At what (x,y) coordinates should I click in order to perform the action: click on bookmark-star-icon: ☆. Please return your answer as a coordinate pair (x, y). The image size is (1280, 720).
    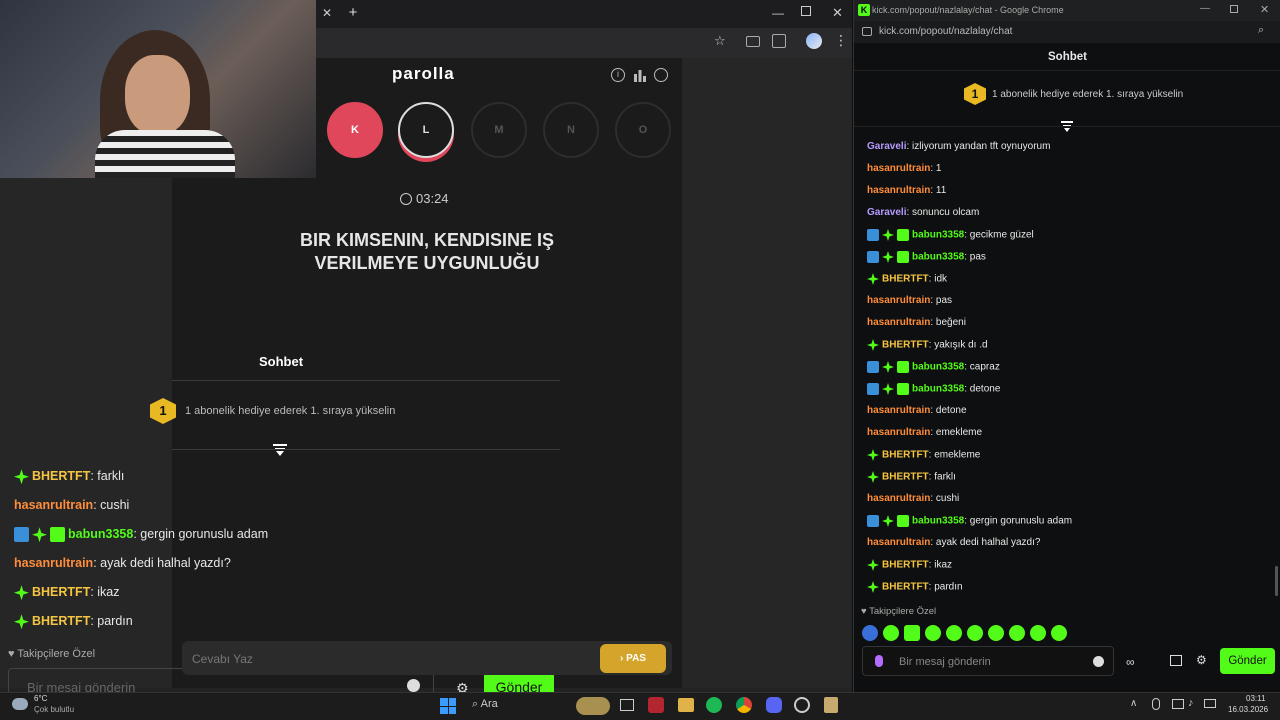
    Looking at the image, I should click on (720, 41).